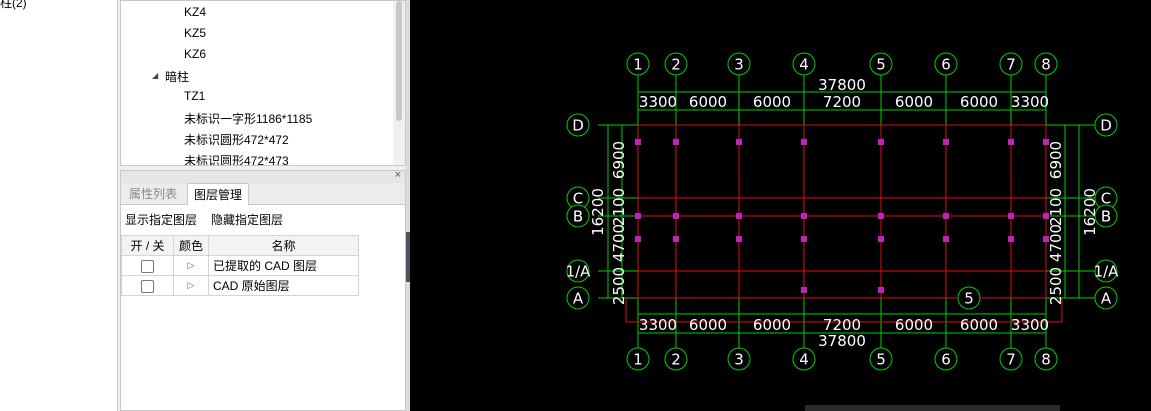  I want to click on layer-actions: 显示指定图层 隐藏指定图层, so click(263, 220).